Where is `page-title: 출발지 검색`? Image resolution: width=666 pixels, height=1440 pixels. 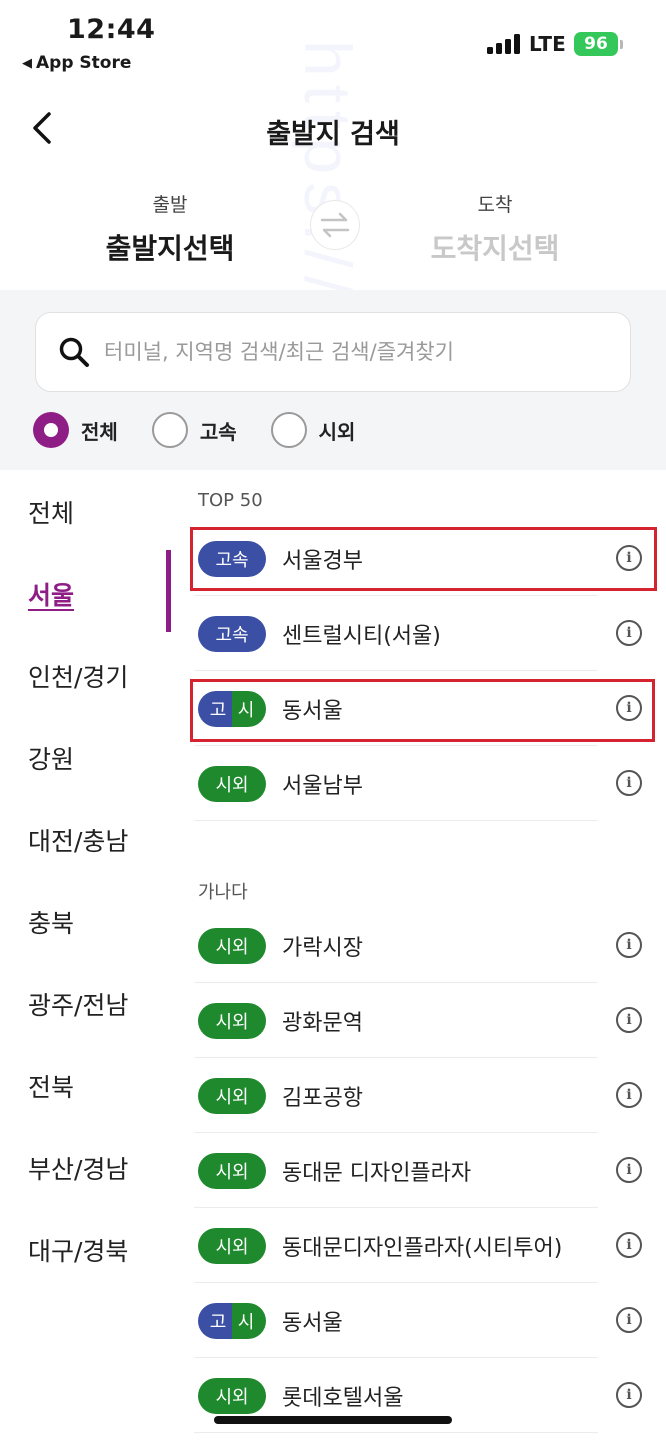 page-title: 출발지 검색 is located at coordinates (333, 134).